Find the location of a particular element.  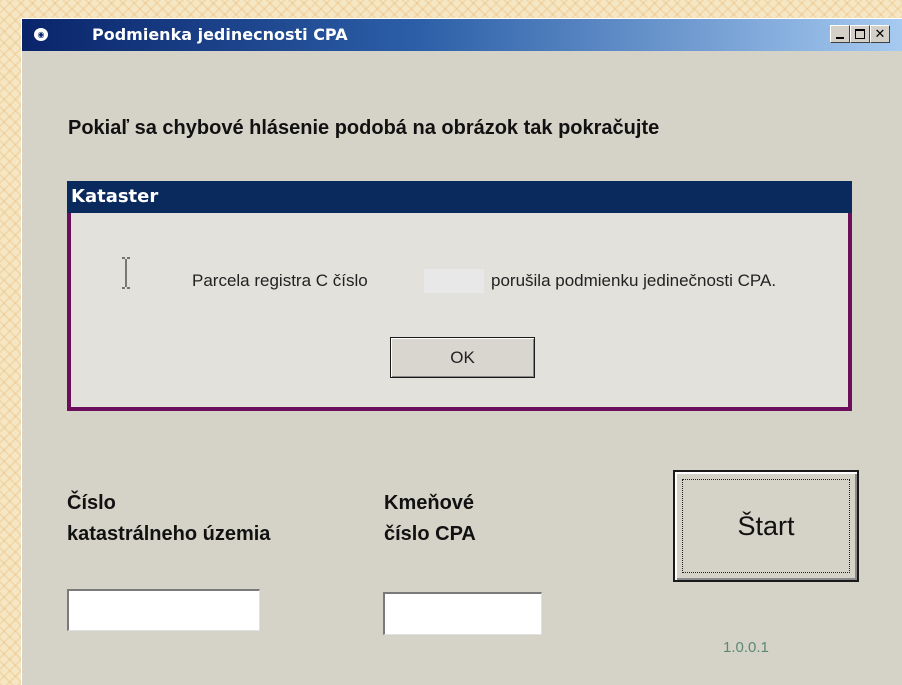

maximize-icon is located at coordinates (860, 34).